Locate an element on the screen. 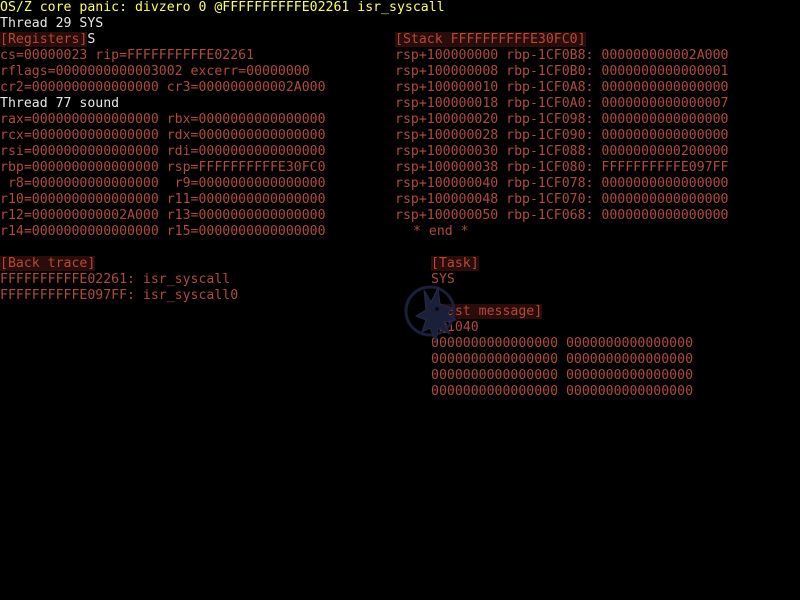  task-header-row: [Task] is located at coordinates (455, 264).